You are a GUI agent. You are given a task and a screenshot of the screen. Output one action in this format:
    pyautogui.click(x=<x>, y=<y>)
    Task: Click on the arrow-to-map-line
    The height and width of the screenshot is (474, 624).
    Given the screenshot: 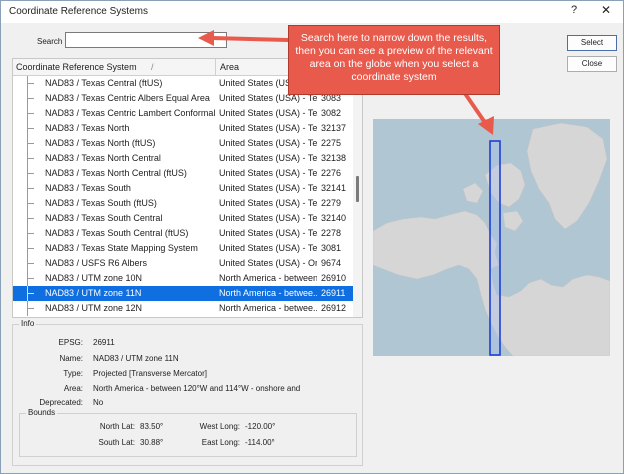 What is the action you would take?
    pyautogui.click(x=475, y=108)
    